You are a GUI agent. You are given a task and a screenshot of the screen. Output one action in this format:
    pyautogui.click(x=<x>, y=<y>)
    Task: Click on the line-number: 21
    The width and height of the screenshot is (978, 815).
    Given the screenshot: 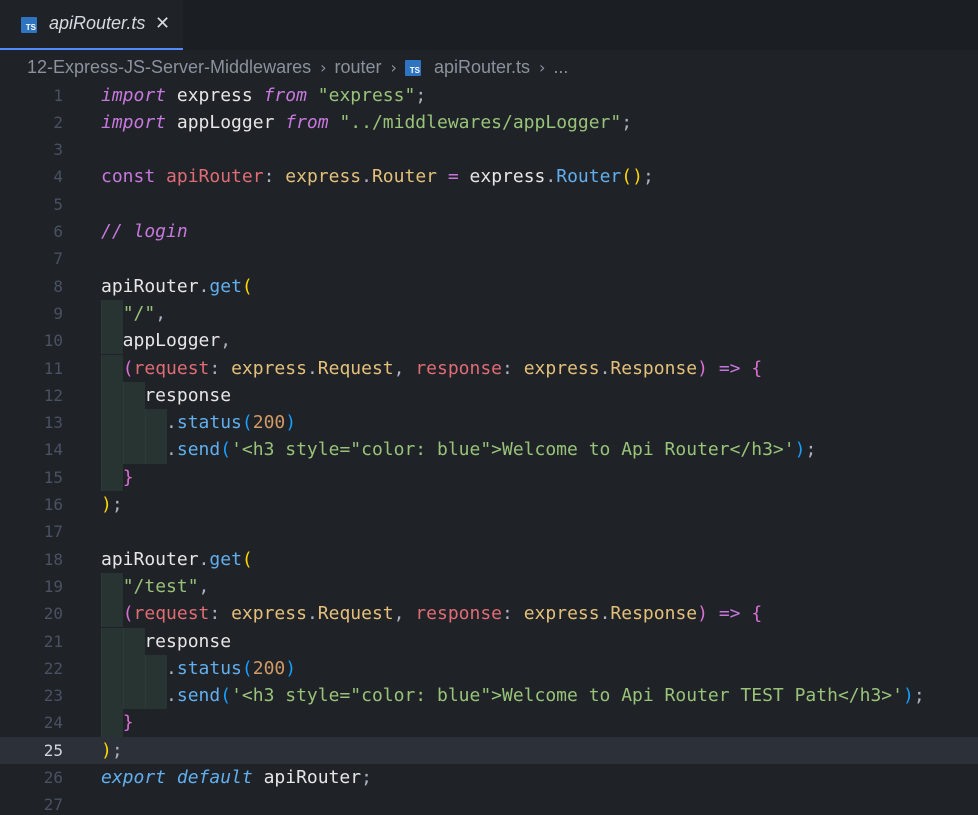 What is the action you would take?
    pyautogui.click(x=53, y=641)
    